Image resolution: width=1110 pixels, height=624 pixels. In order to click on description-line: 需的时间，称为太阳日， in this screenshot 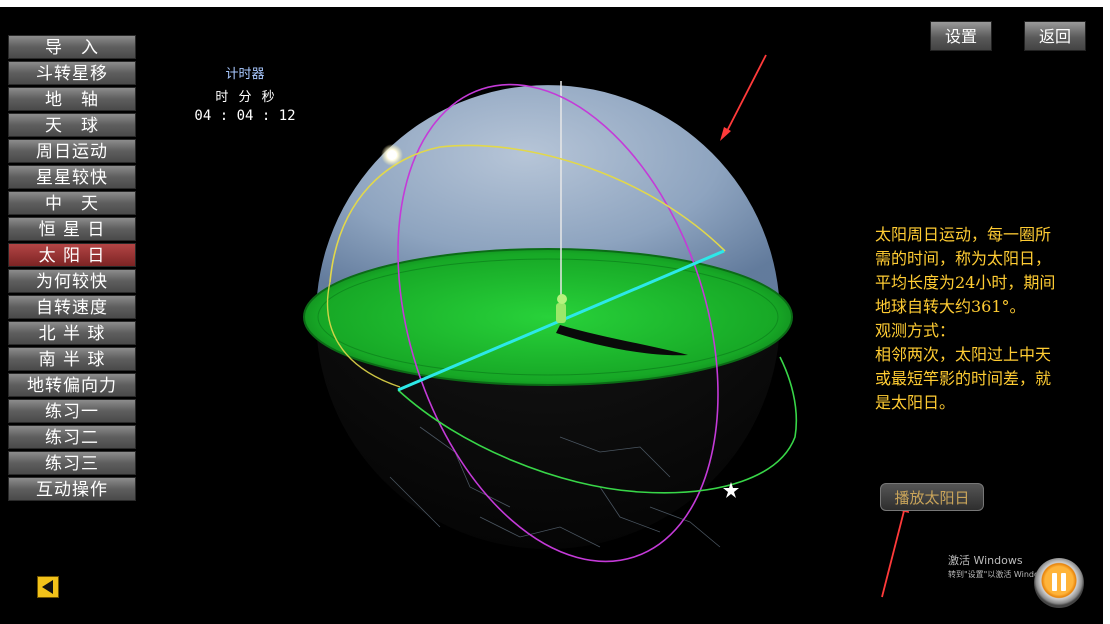, I will do `click(963, 258)`.